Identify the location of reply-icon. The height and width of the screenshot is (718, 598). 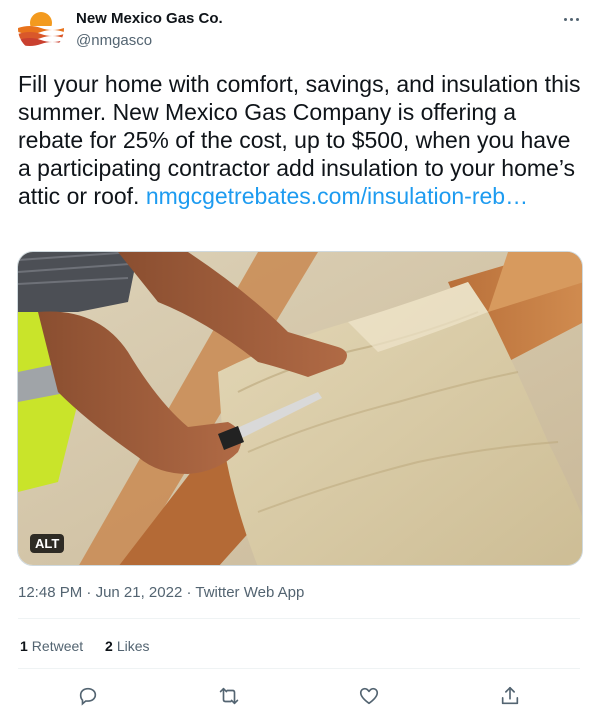
(88, 696).